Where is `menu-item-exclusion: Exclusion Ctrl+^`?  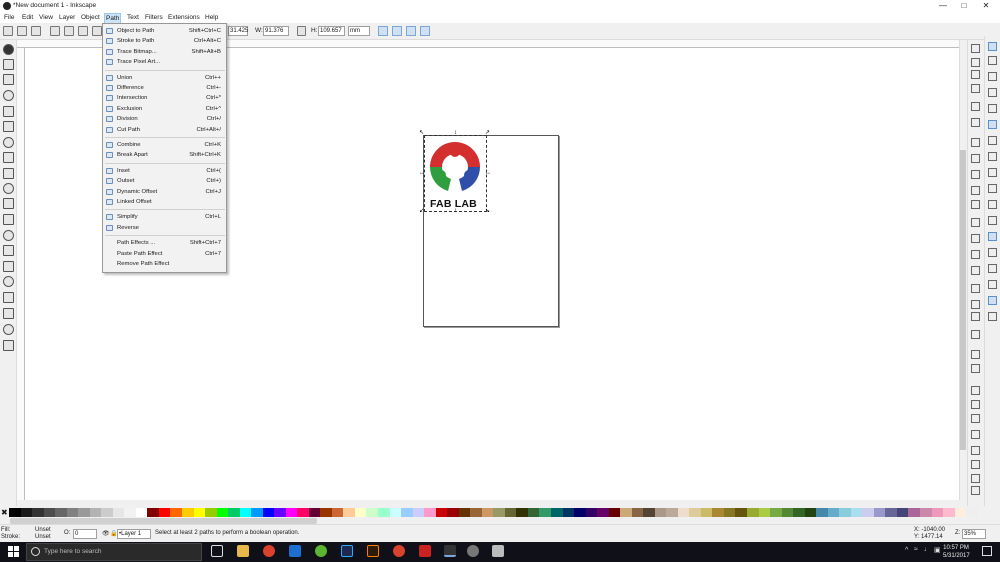 menu-item-exclusion: Exclusion Ctrl+^ is located at coordinates (164, 109).